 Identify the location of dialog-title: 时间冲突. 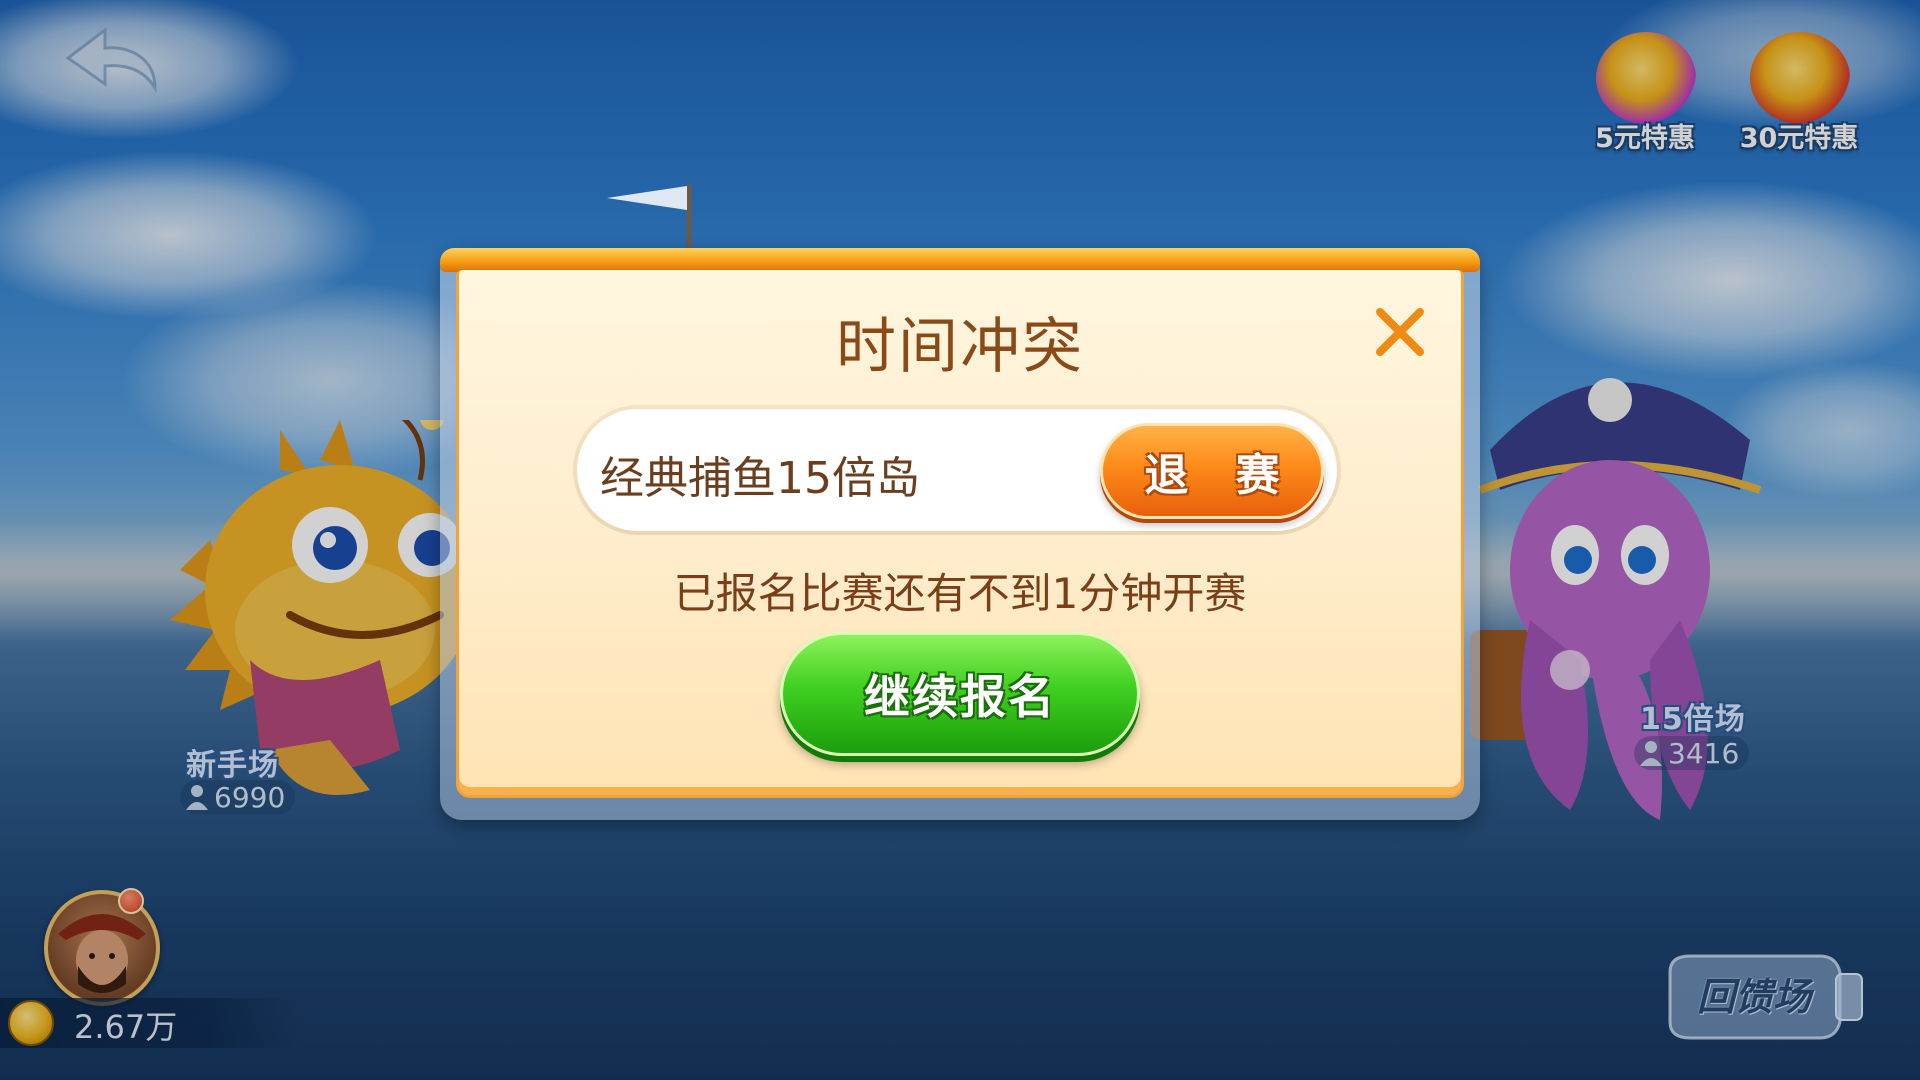
(960, 347).